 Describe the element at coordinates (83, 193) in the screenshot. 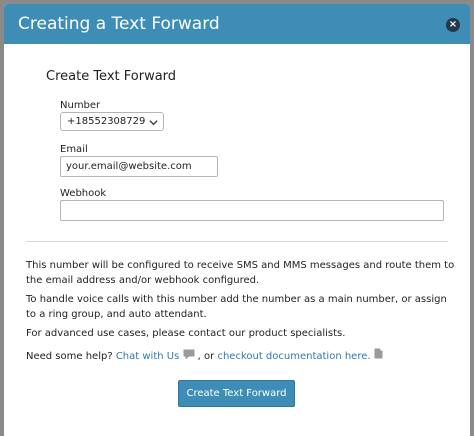

I see `webhook-label: Webhook` at that location.